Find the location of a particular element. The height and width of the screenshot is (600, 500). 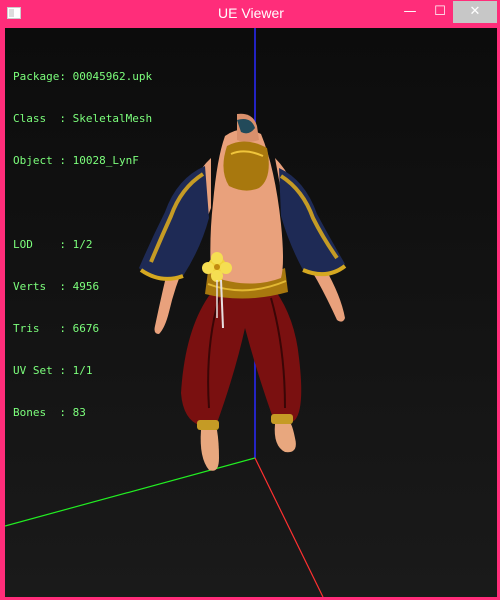

x-axis-line is located at coordinates (289, 527).